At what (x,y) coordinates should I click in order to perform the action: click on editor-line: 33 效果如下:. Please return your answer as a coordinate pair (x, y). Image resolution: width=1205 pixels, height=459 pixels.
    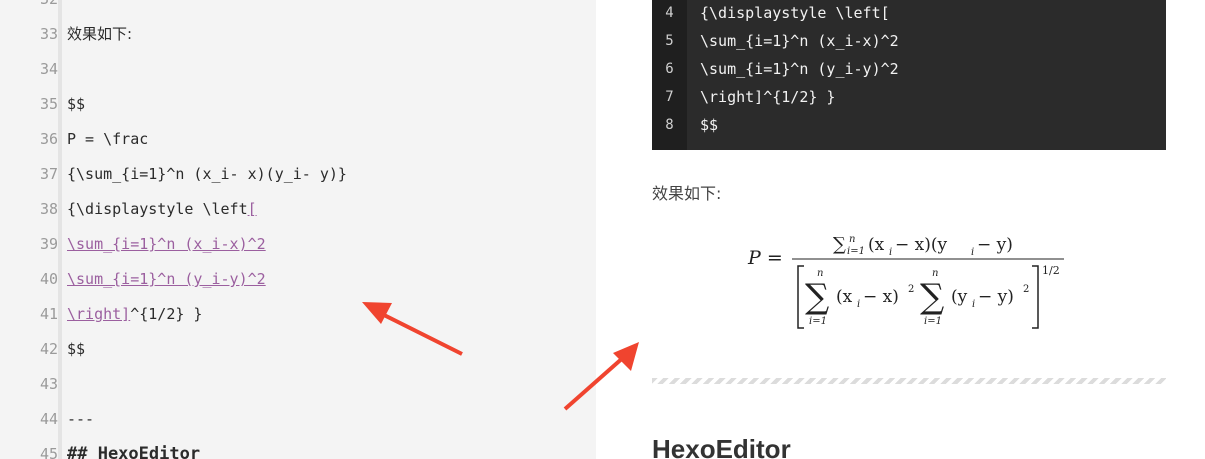
    Looking at the image, I should click on (298, 34).